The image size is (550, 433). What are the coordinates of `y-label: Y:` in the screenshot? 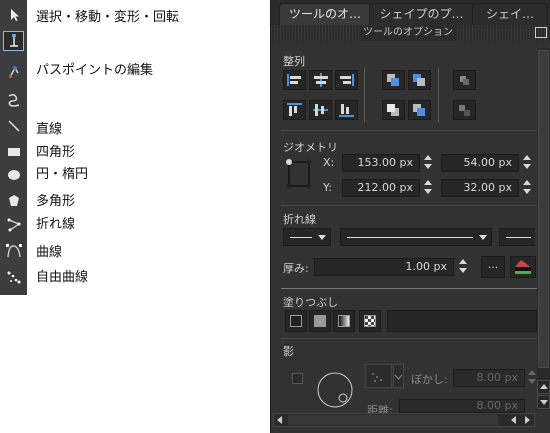 It's located at (327, 187).